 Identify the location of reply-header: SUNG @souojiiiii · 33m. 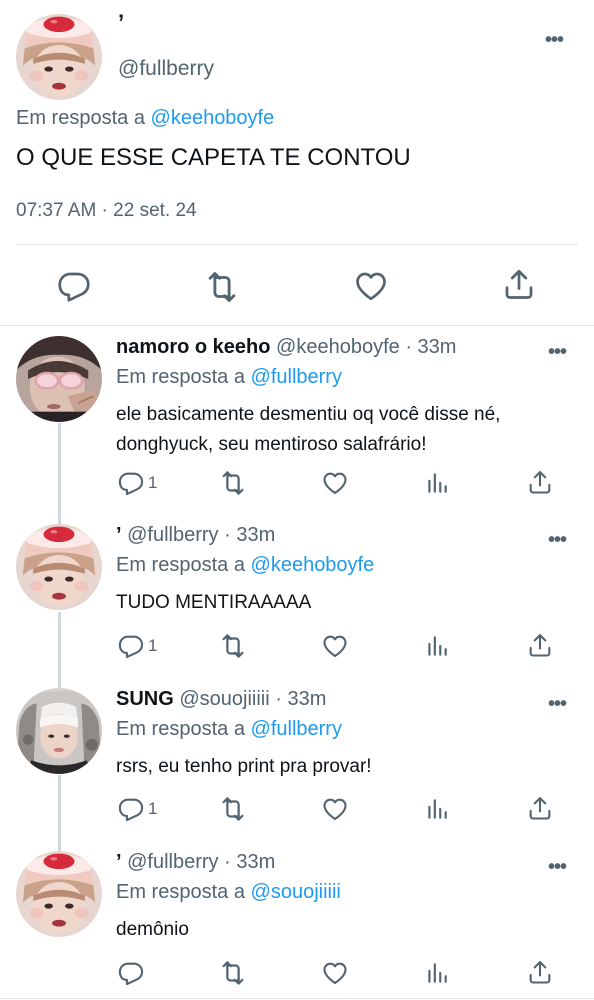
(221, 699).